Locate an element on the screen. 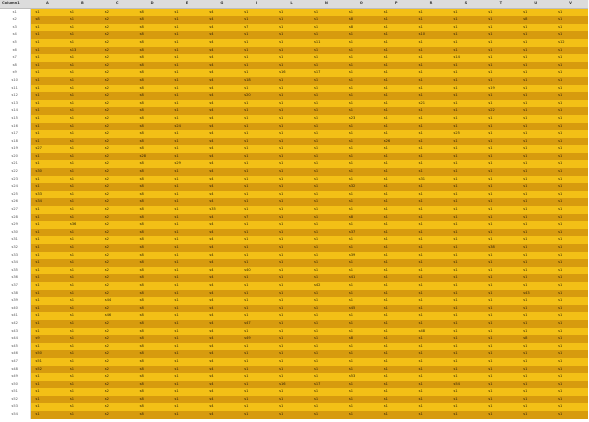  row-header: s29 is located at coordinates (15, 225).